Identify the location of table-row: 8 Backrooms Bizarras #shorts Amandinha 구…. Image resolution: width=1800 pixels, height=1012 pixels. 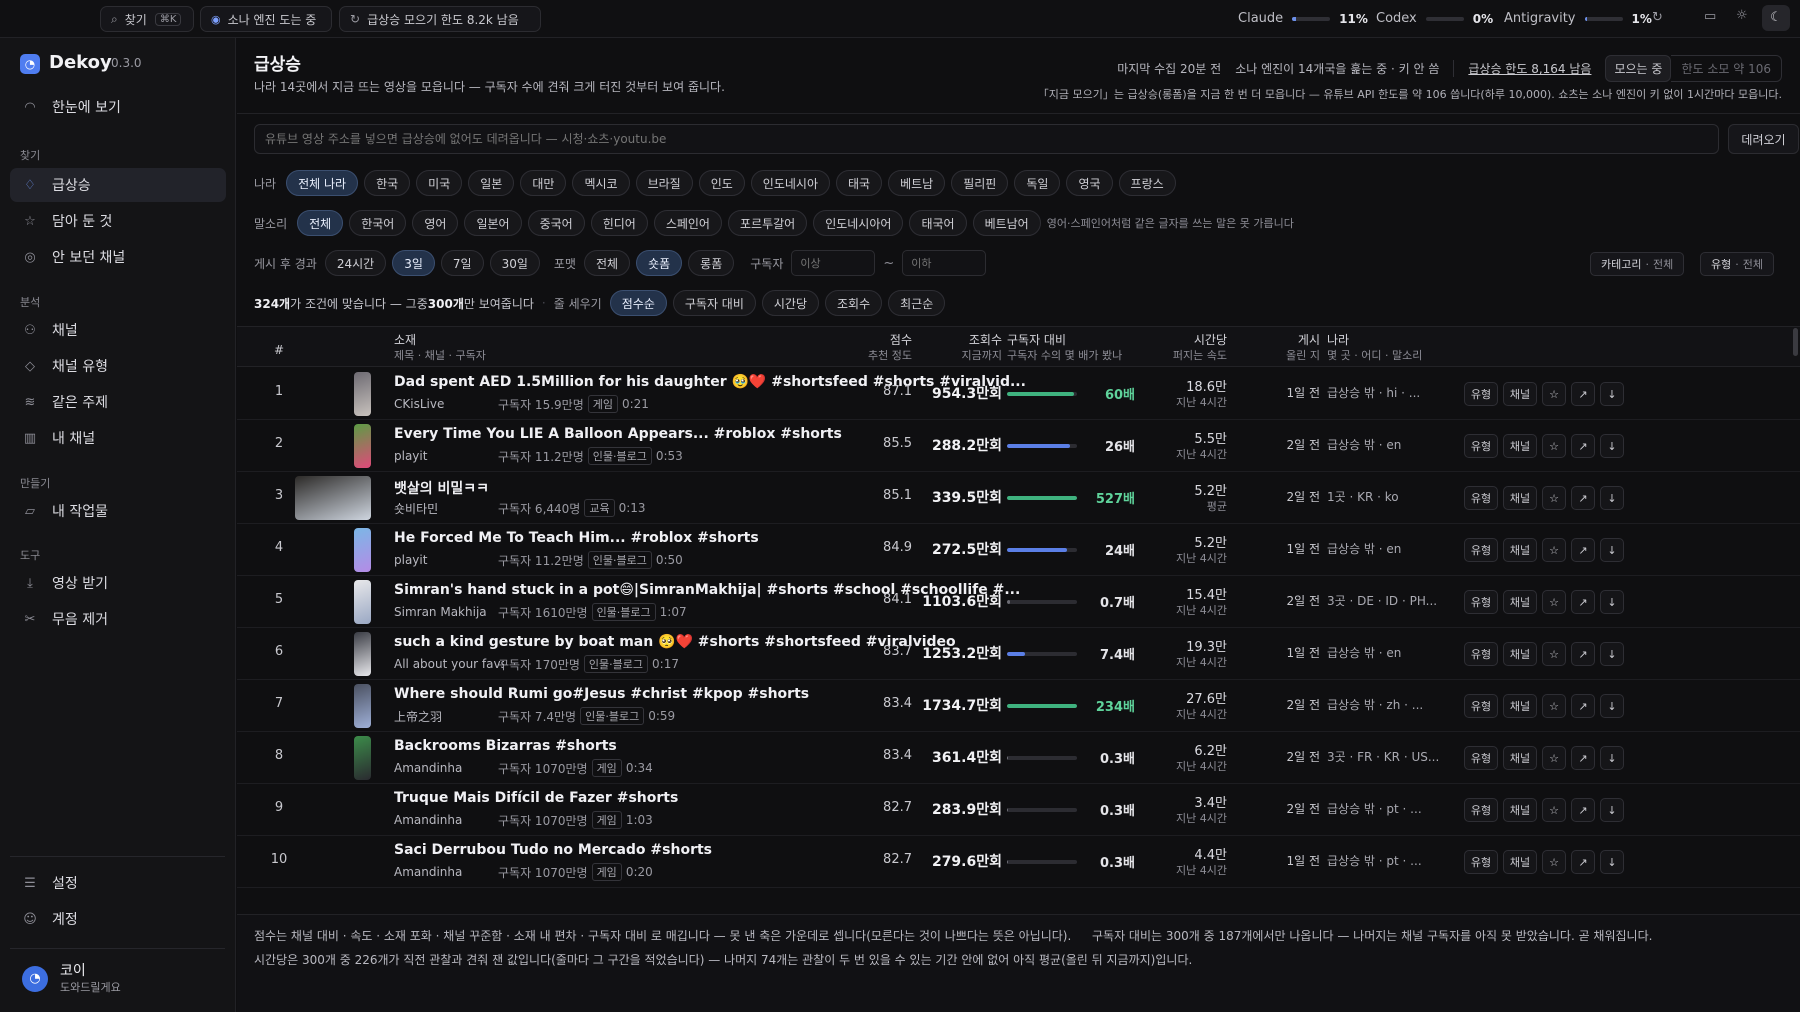
(1018, 758).